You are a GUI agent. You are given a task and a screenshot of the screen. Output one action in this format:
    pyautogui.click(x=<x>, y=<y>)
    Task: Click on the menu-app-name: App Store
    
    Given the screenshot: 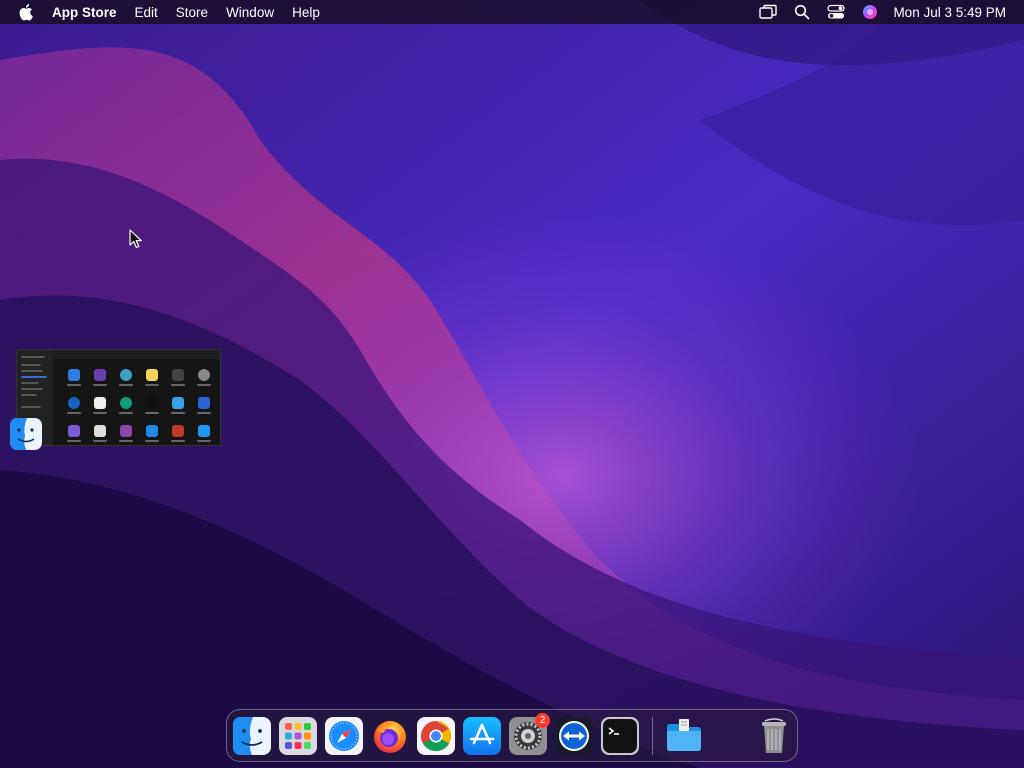 What is the action you would take?
    pyautogui.click(x=84, y=12)
    